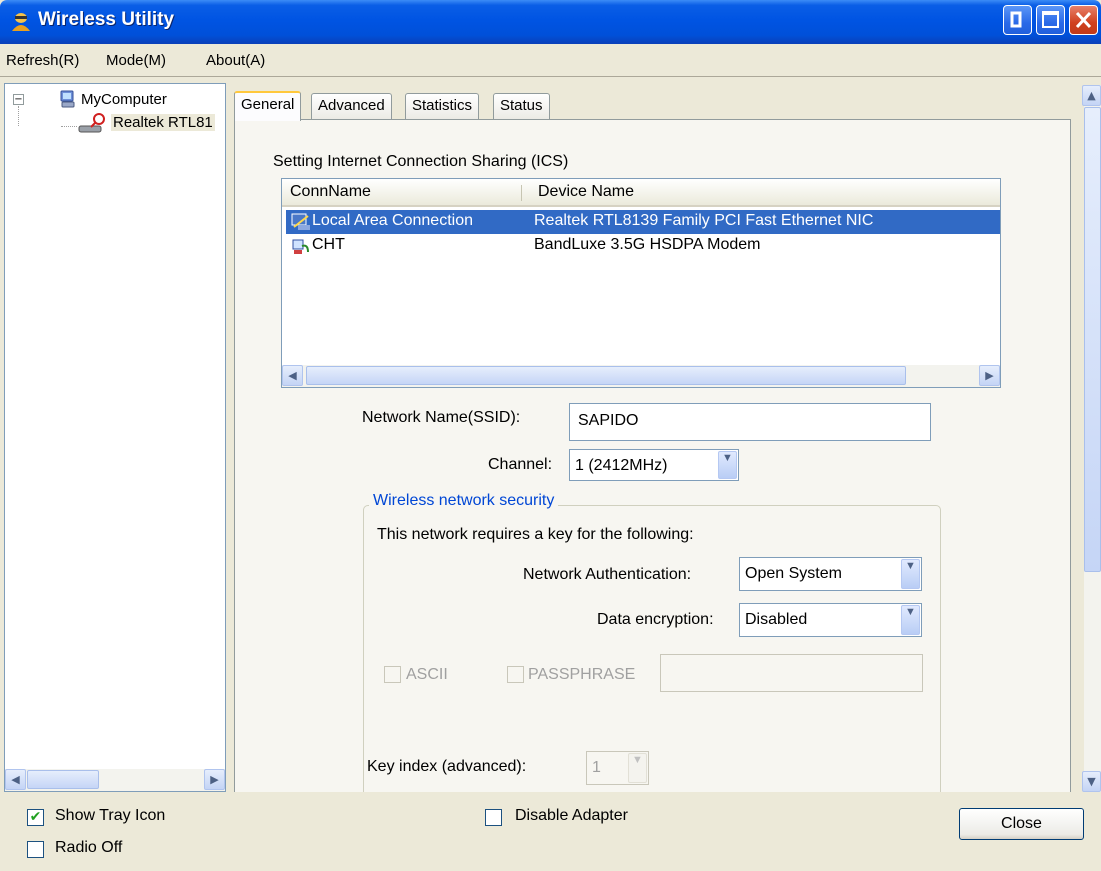 This screenshot has height=871, width=1101. Describe the element at coordinates (550, 22) in the screenshot. I see `title-bar: Wireless Utility` at that location.